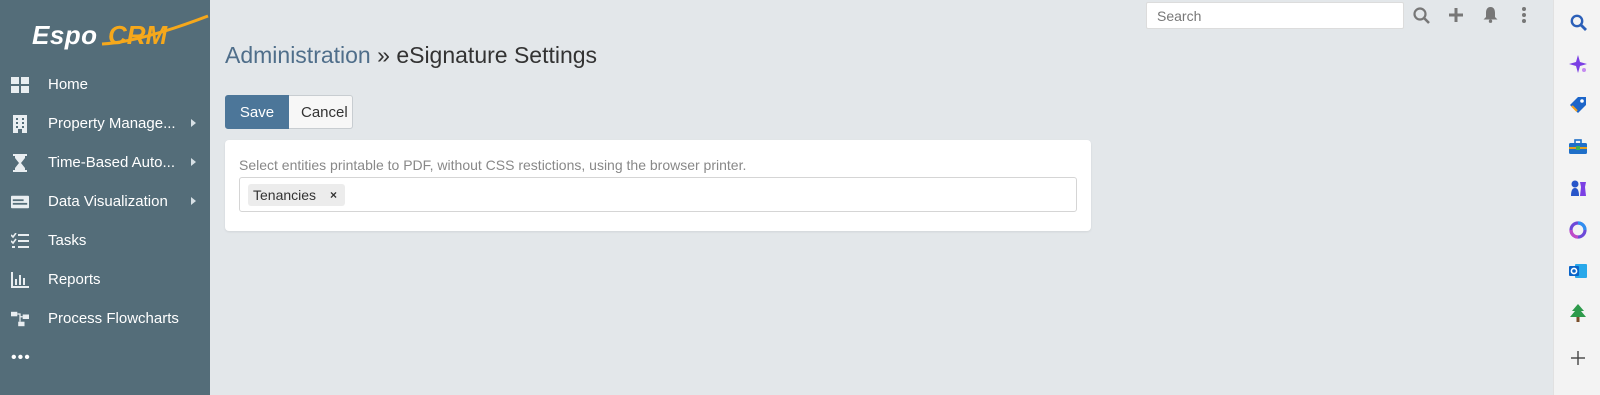 This screenshot has height=395, width=1600. I want to click on task-list-icon, so click(20, 241).